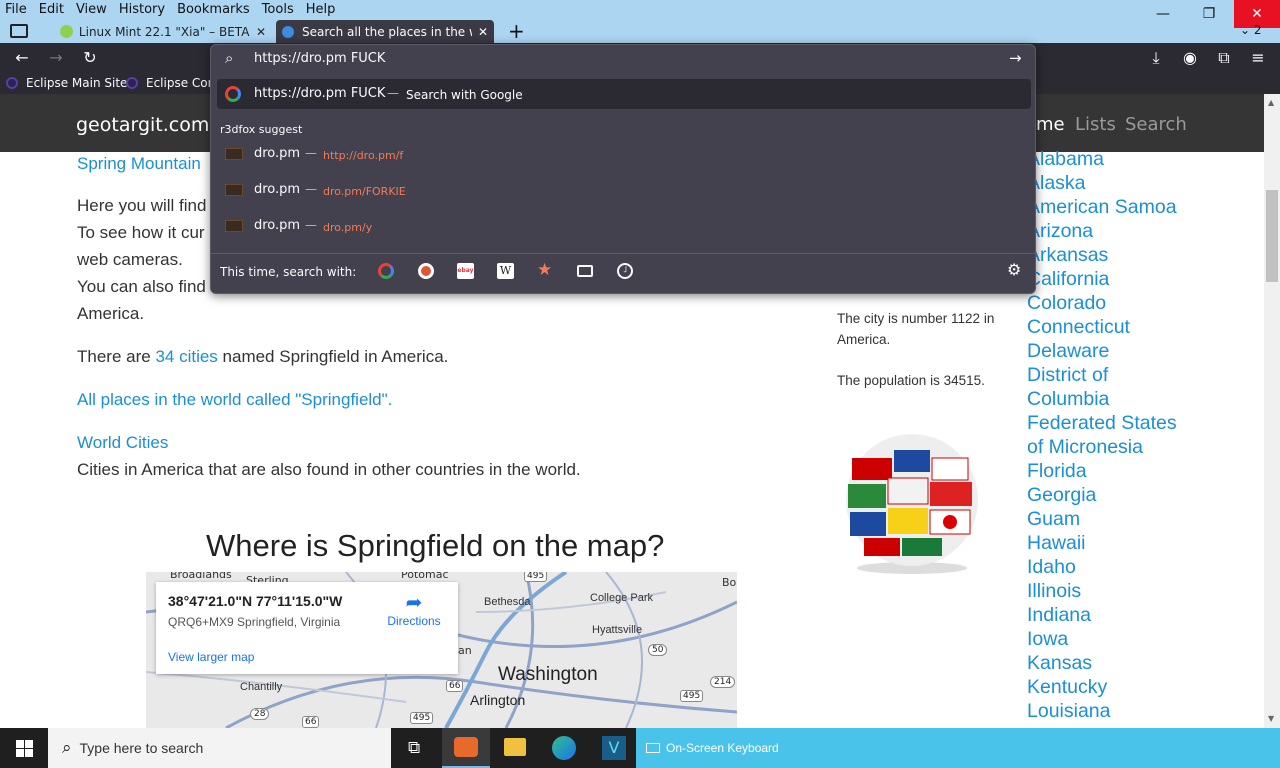 The height and width of the screenshot is (768, 1280). What do you see at coordinates (1102, 639) in the screenshot?
I see `state-link: Iowa` at bounding box center [1102, 639].